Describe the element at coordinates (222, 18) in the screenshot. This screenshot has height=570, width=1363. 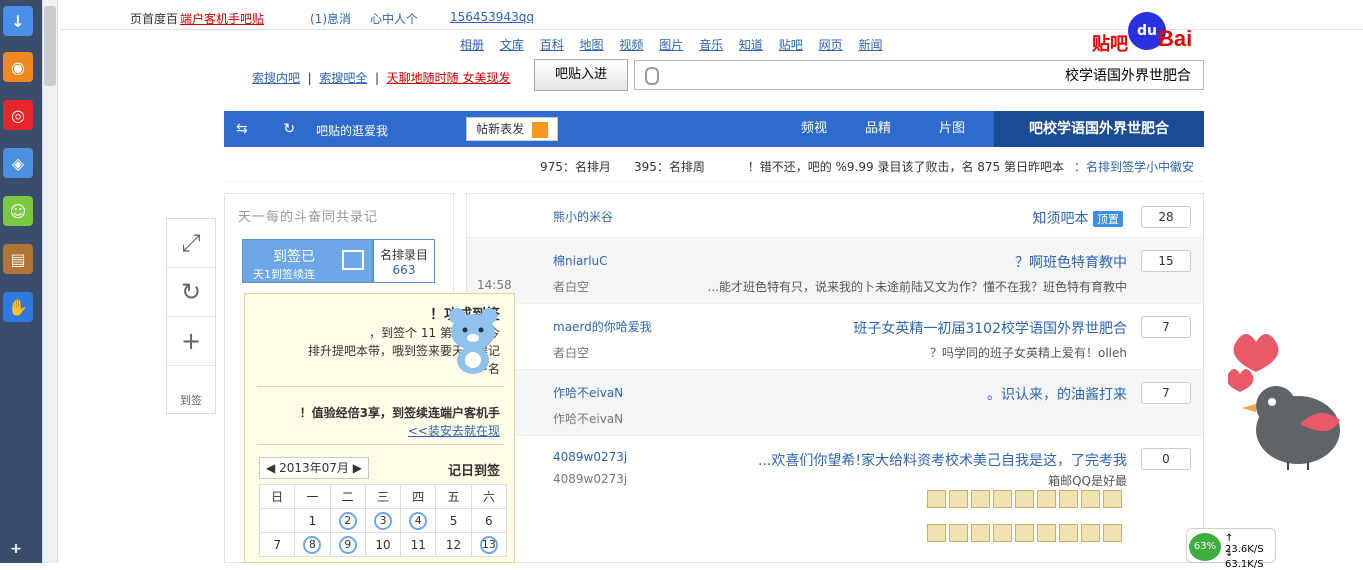
I see `mobile-client-link: 贴吧手机客户端` at that location.